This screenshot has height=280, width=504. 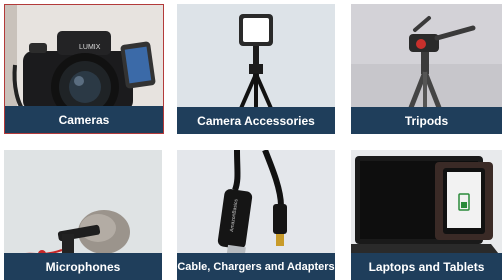 I want to click on category-label: Cameras, so click(x=84, y=119).